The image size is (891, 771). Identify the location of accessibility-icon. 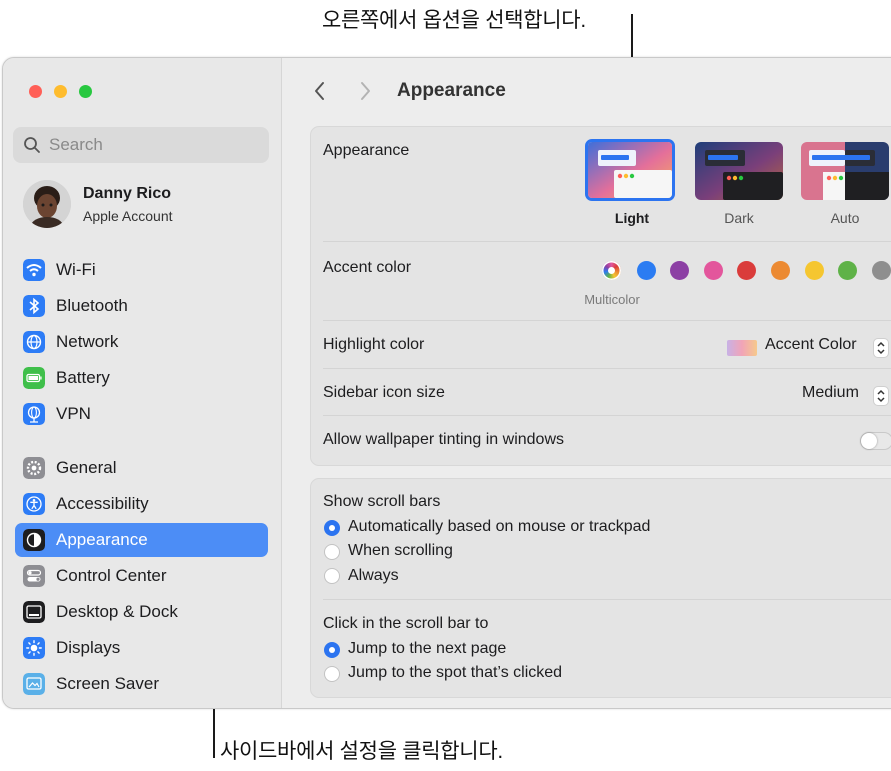
(34, 504).